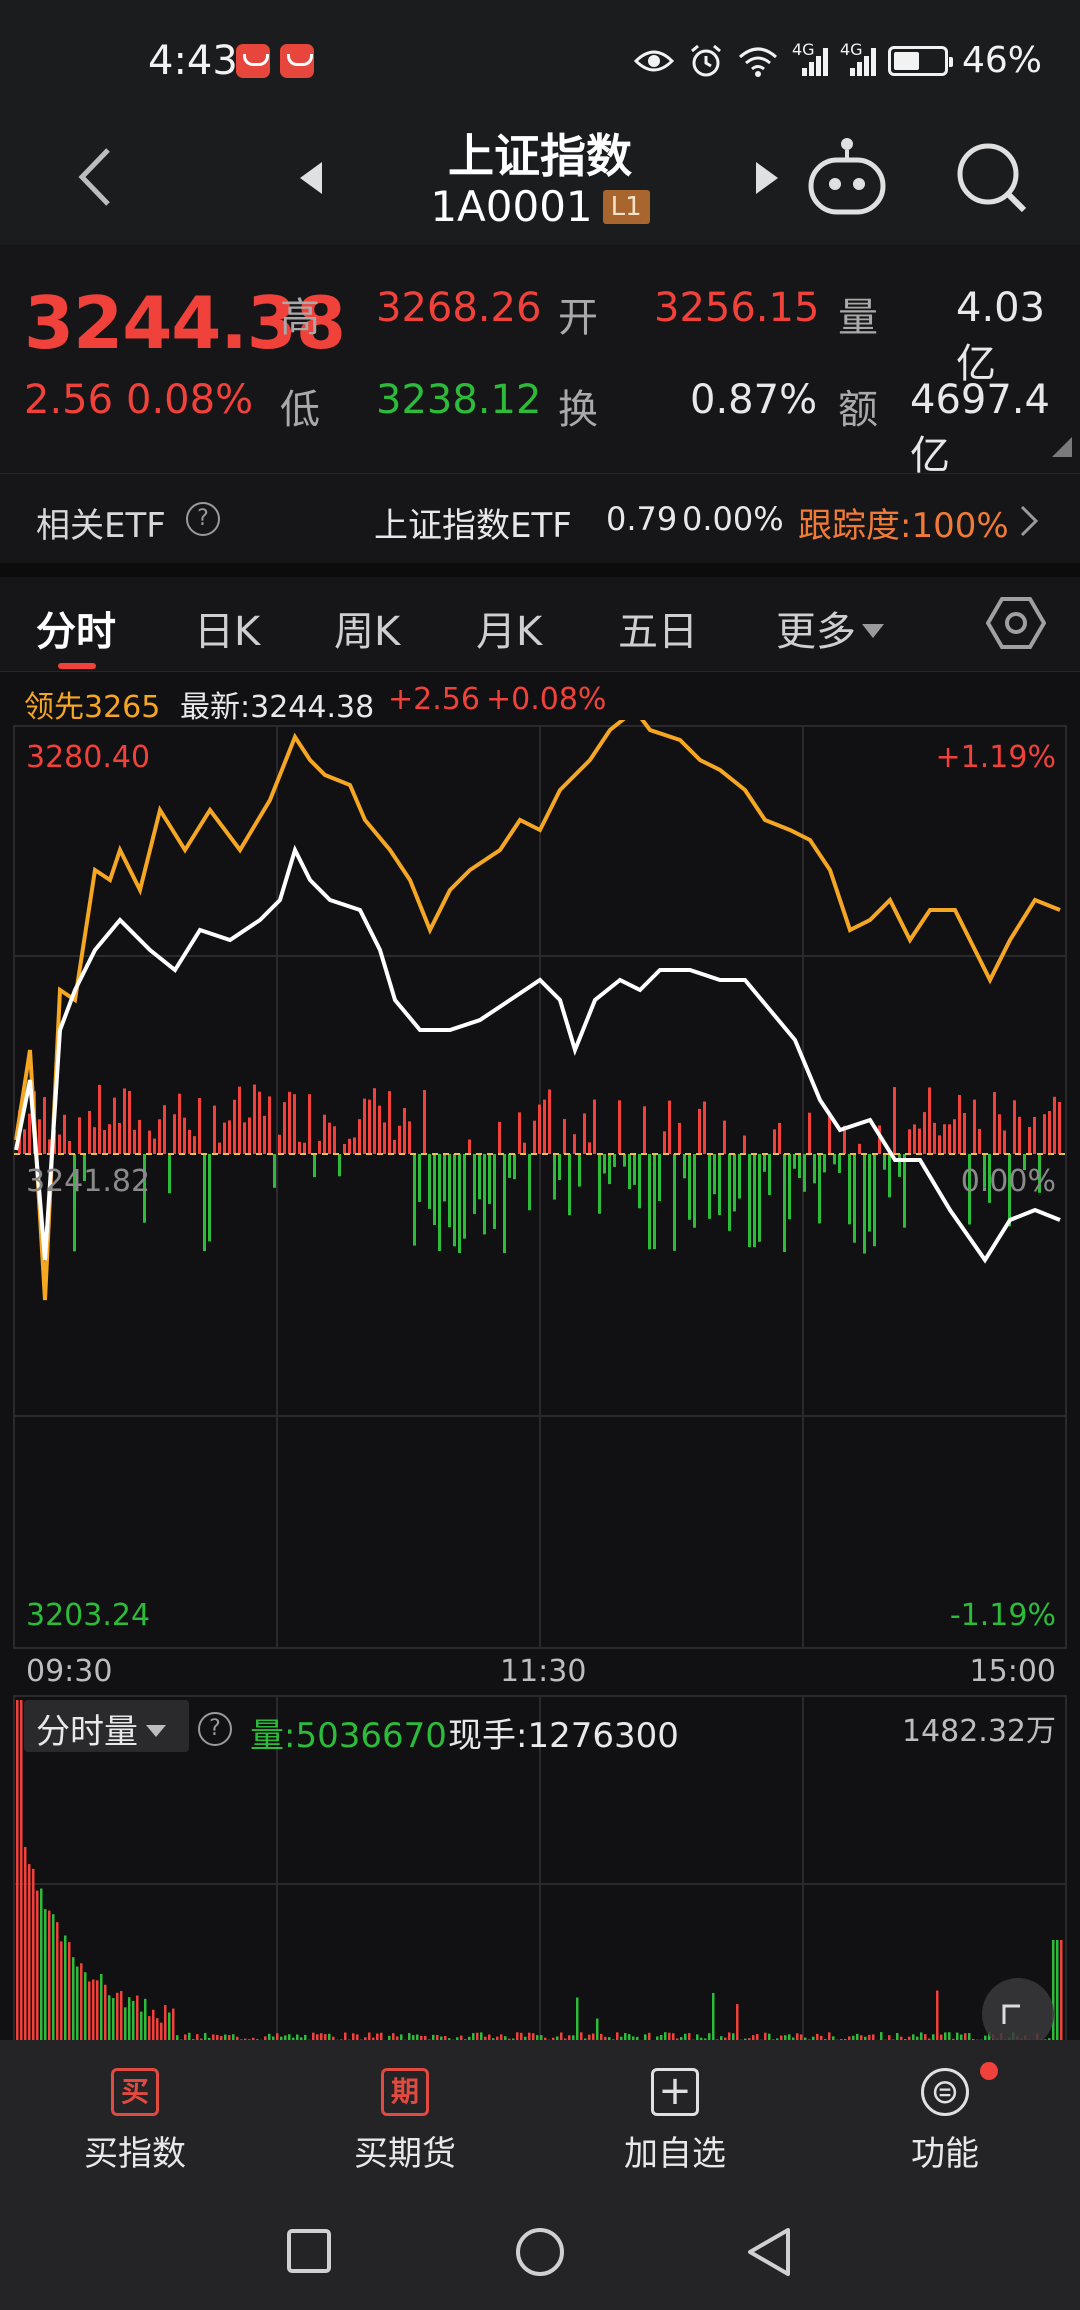 Image resolution: width=1080 pixels, height=2310 pixels. I want to click on related-etf-row: 相关ETF ? 上证指数ETF 0.79 0.00% 跟踪度:100%, so click(540, 518).